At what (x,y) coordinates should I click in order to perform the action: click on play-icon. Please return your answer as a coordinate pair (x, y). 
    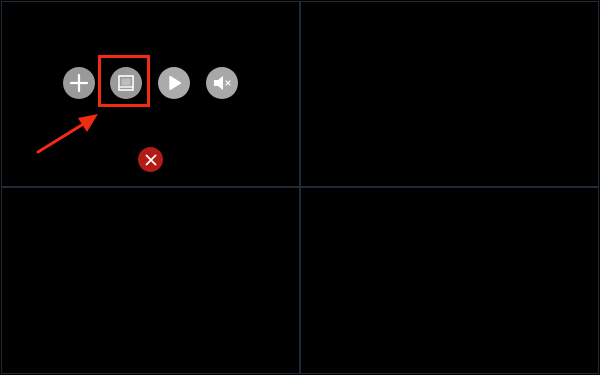
    Looking at the image, I should click on (175, 83).